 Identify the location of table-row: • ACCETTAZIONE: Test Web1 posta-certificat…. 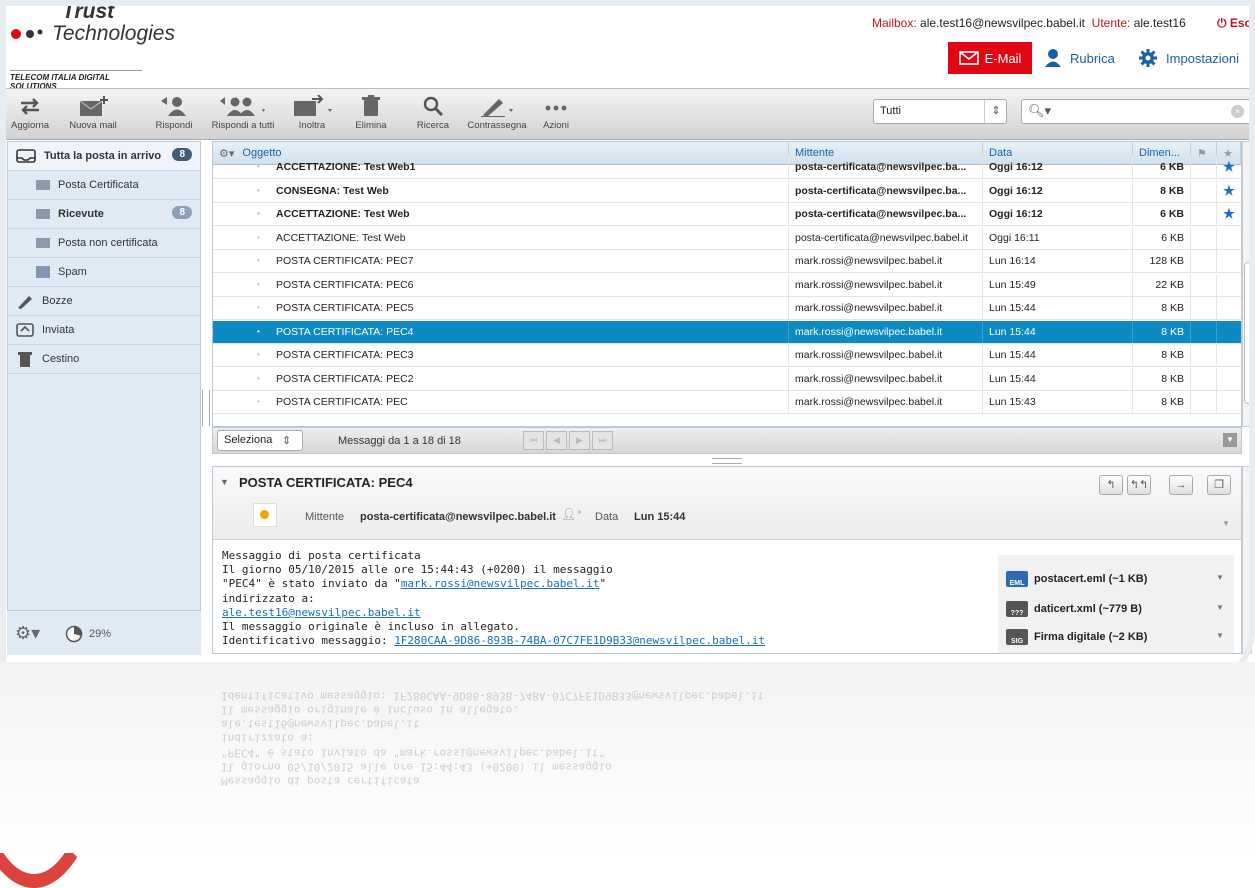
(727, 167).